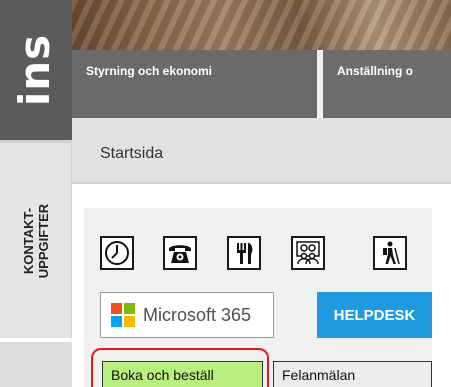 Image resolution: width=451 pixels, height=387 pixels. I want to click on tab-styrning-och-ekonomi: Styrning och ekonomi, so click(194, 84).